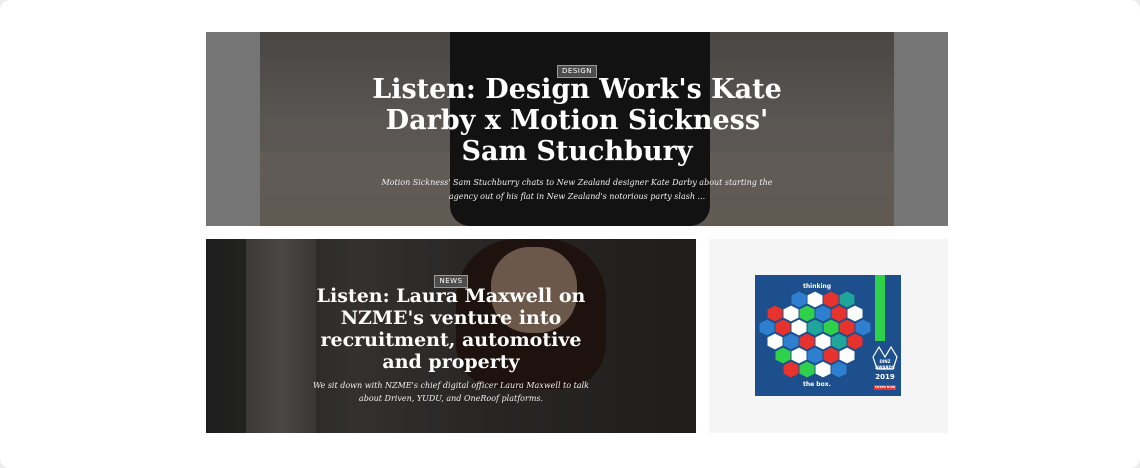 This screenshot has height=468, width=1140. What do you see at coordinates (817, 286) in the screenshot?
I see `ad-headline-top: thinking` at bounding box center [817, 286].